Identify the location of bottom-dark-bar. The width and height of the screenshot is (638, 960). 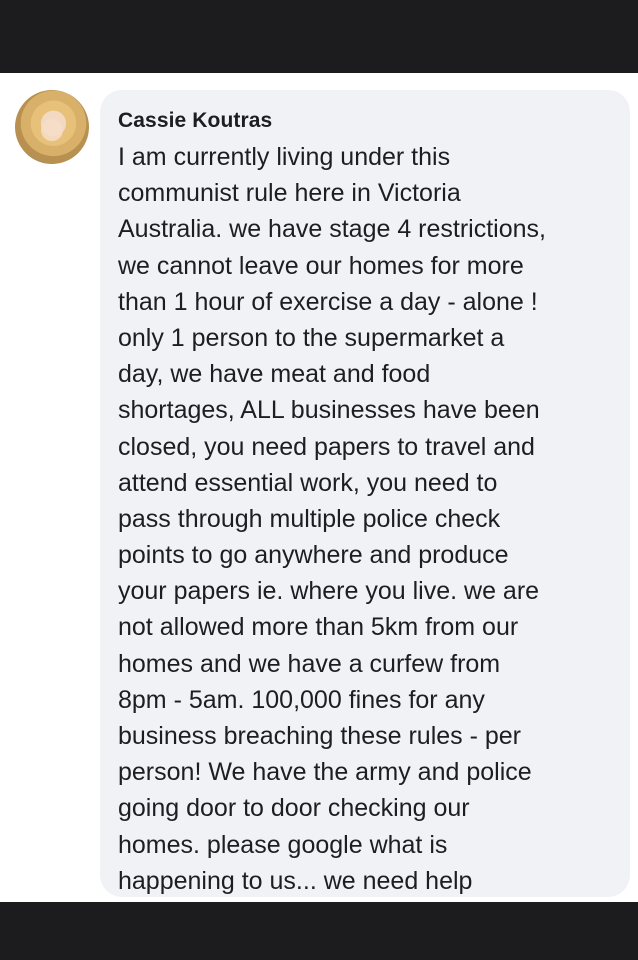
(319, 931).